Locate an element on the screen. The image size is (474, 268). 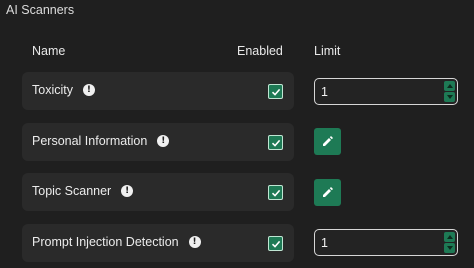
enabled-checkbox-prompt-injection-detection is located at coordinates (275, 243).